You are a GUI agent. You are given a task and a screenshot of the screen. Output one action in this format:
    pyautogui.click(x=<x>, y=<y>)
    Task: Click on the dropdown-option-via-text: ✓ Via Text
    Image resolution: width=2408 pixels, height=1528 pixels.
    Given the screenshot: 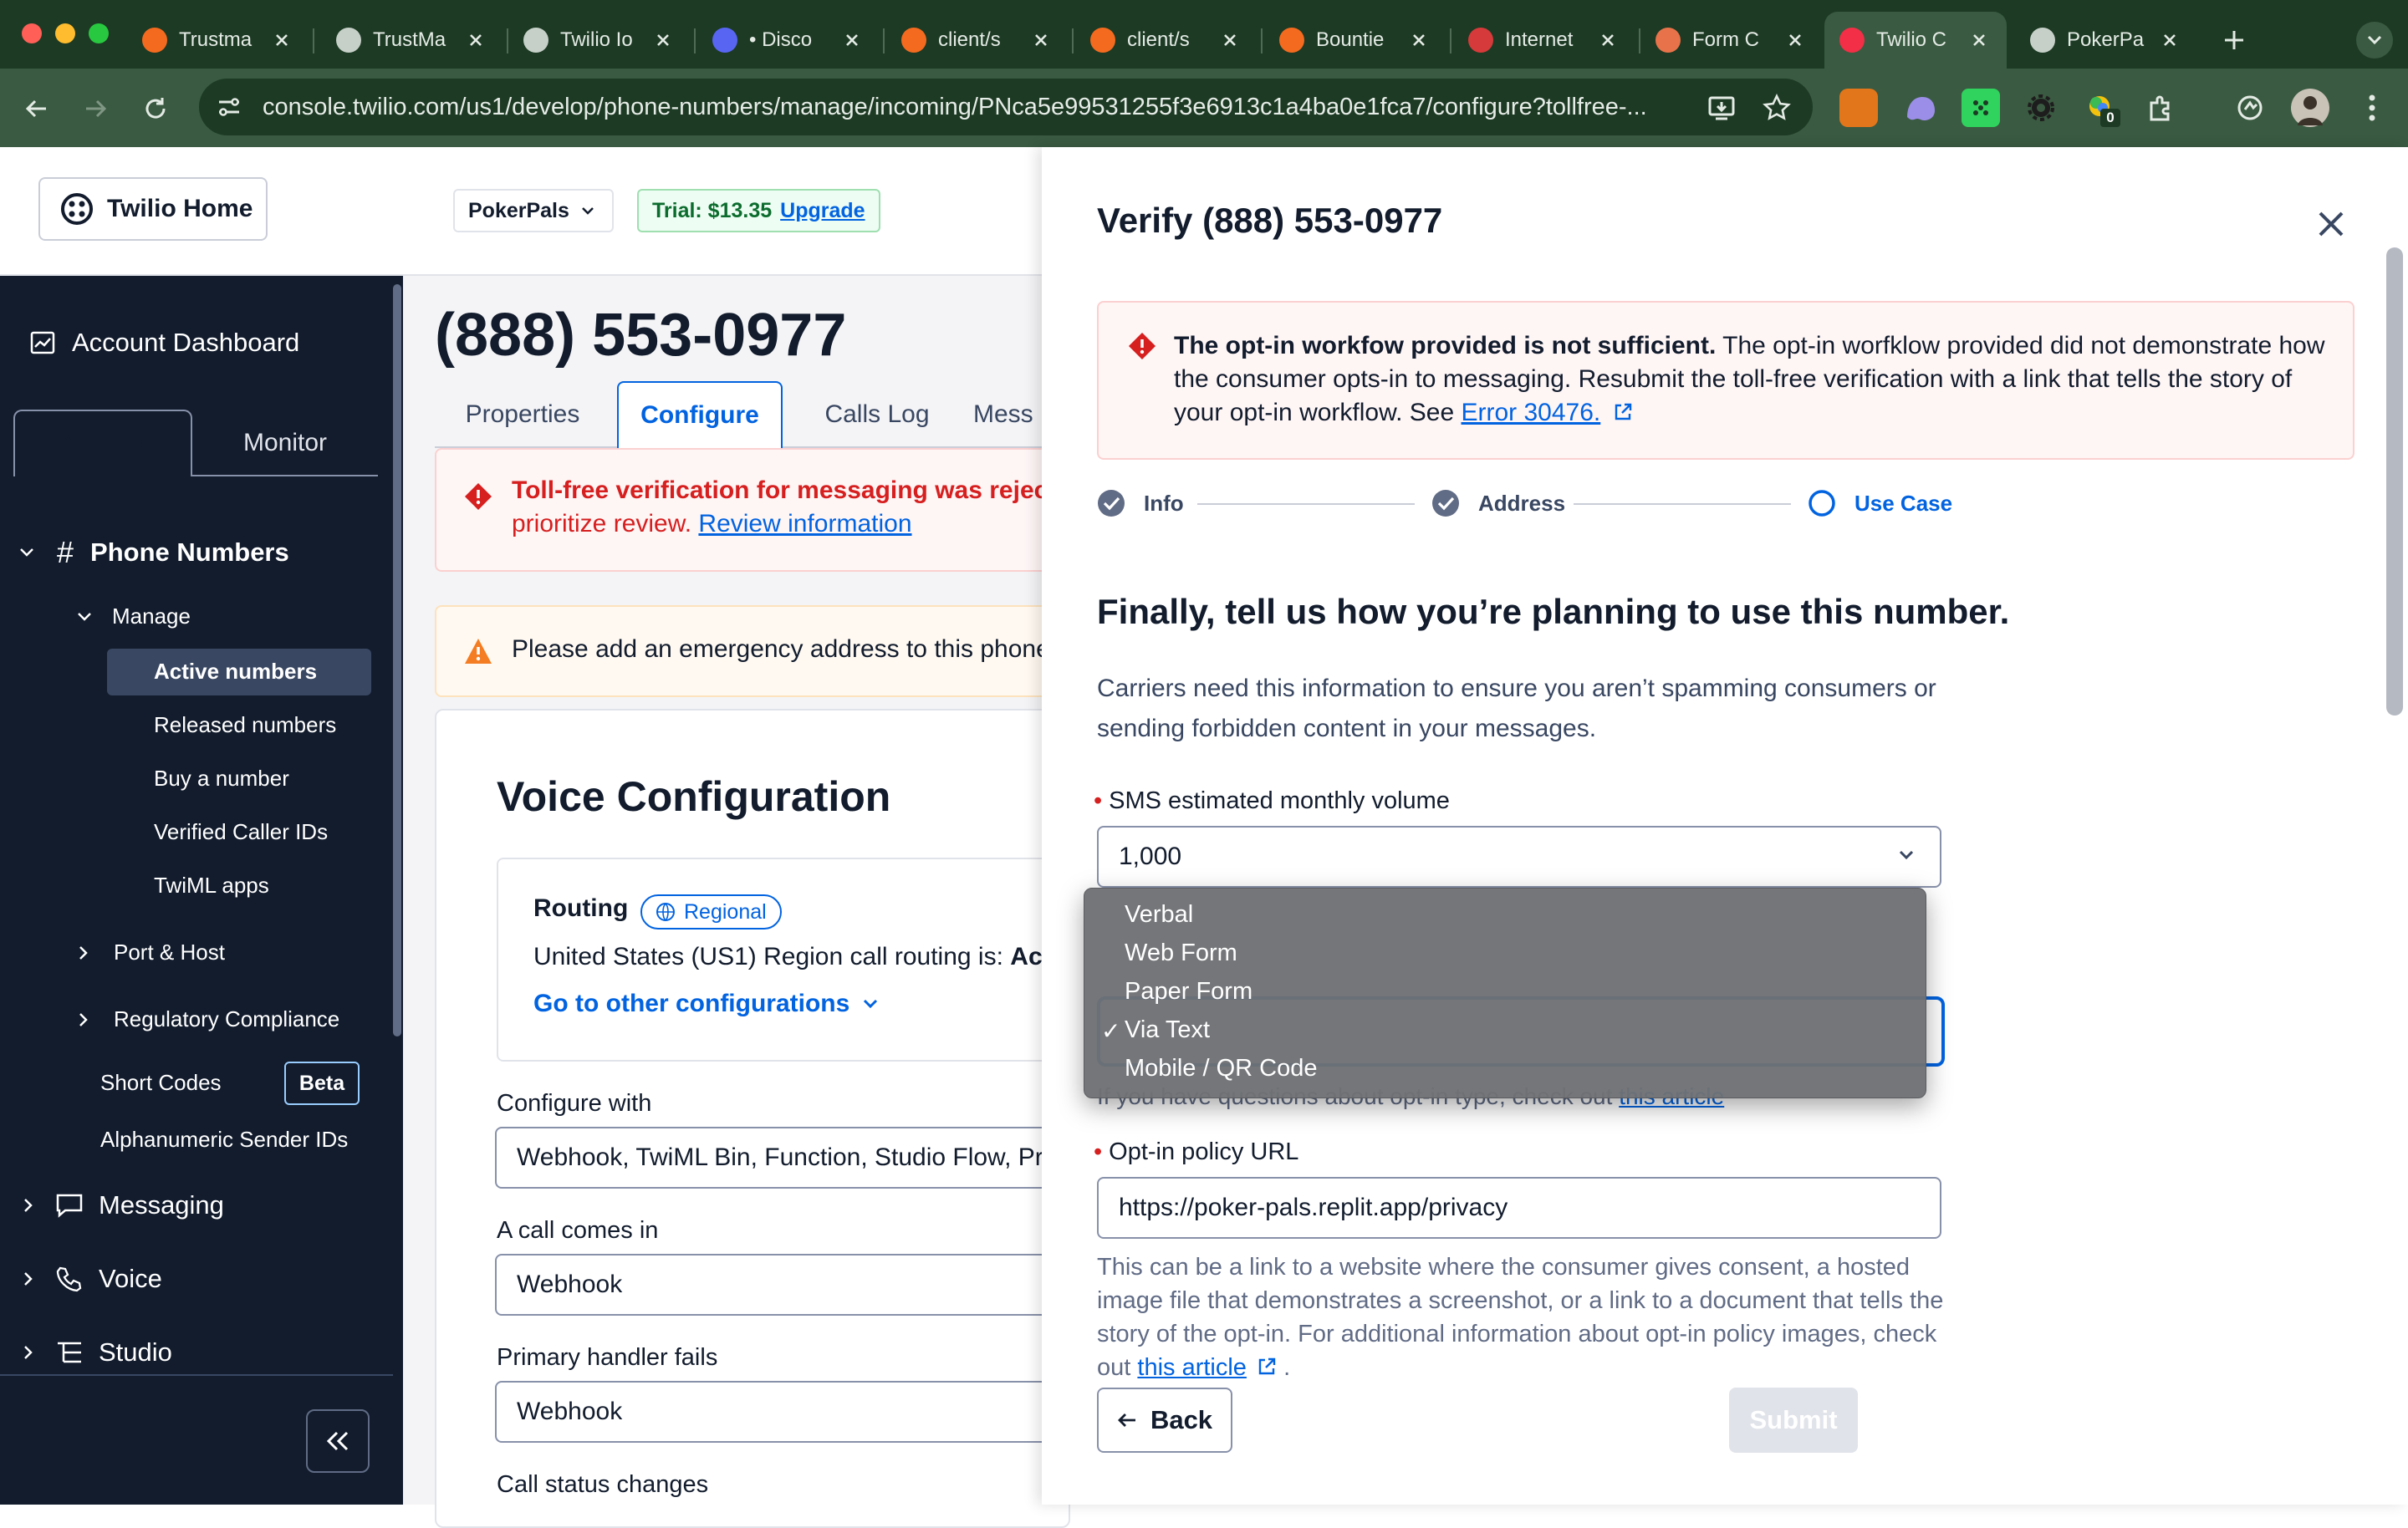 What is the action you would take?
    pyautogui.click(x=1505, y=1030)
    